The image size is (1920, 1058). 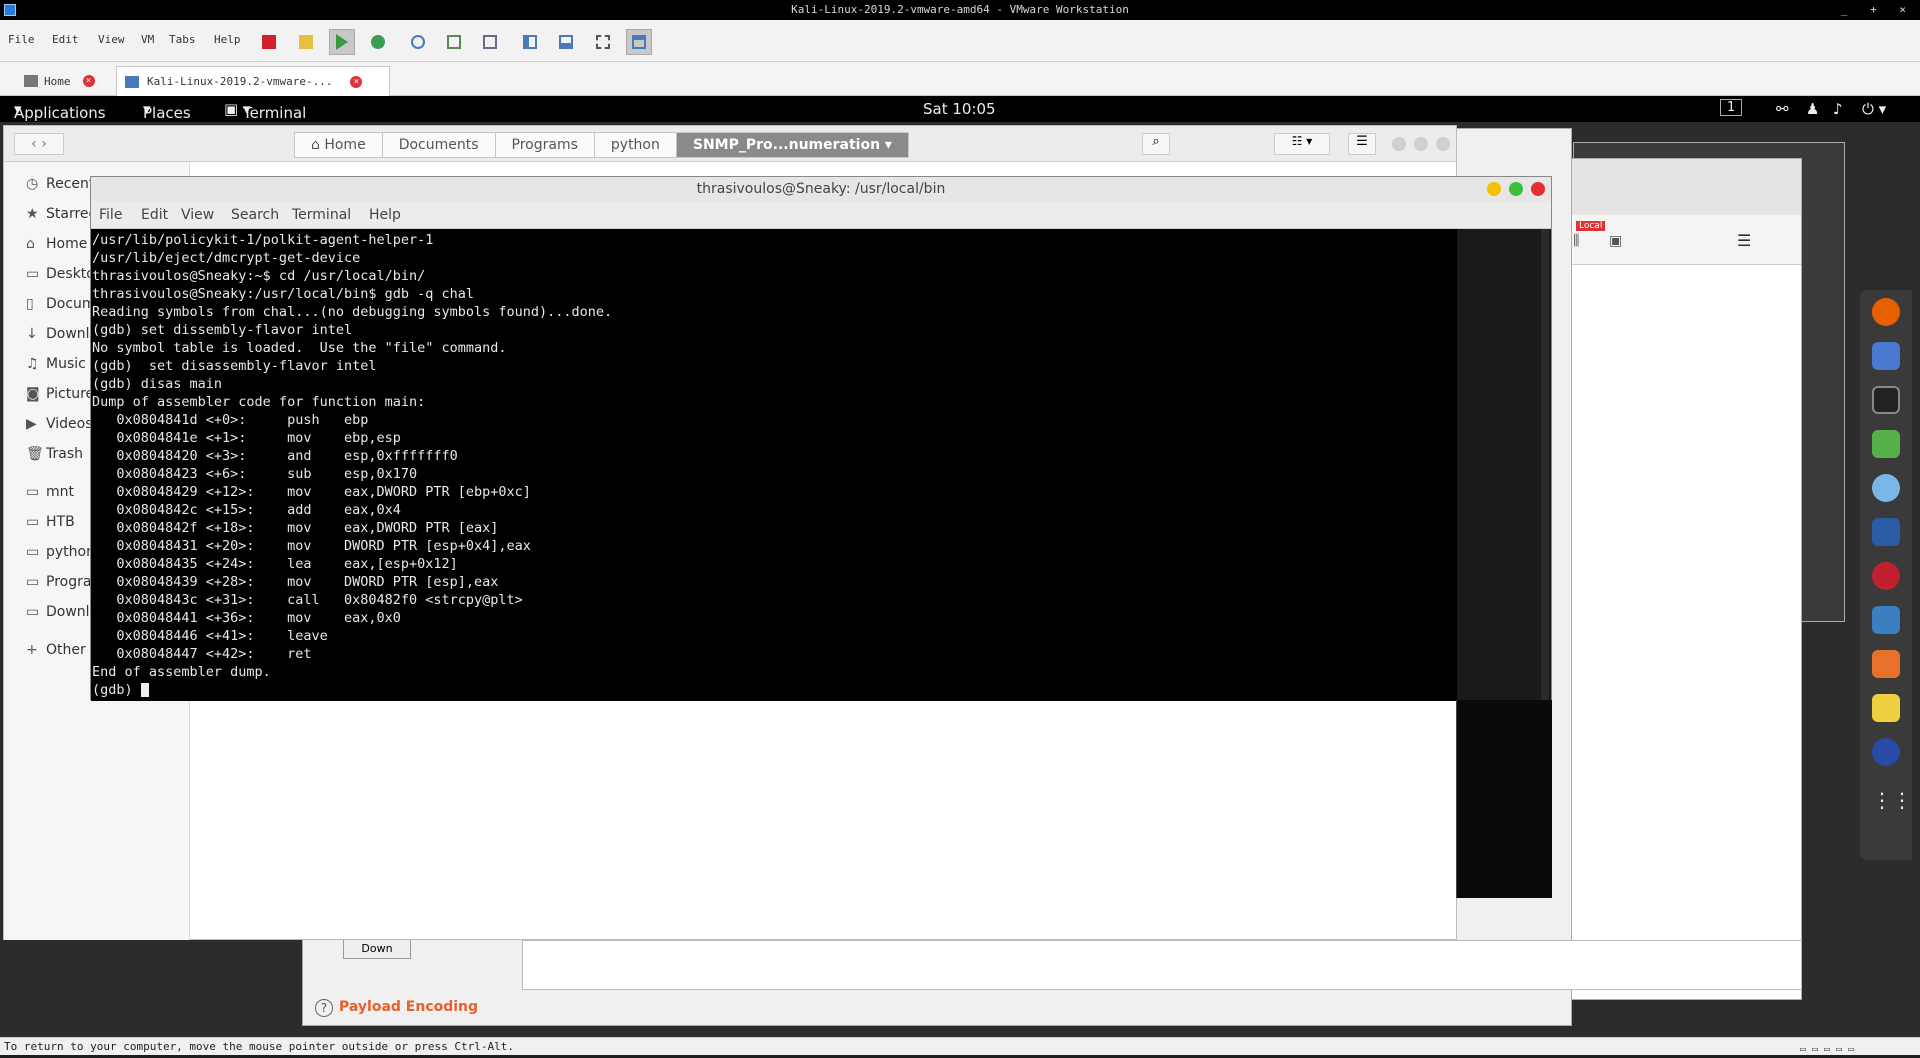 I want to click on scrollbar-track, so click(x=1545, y=465).